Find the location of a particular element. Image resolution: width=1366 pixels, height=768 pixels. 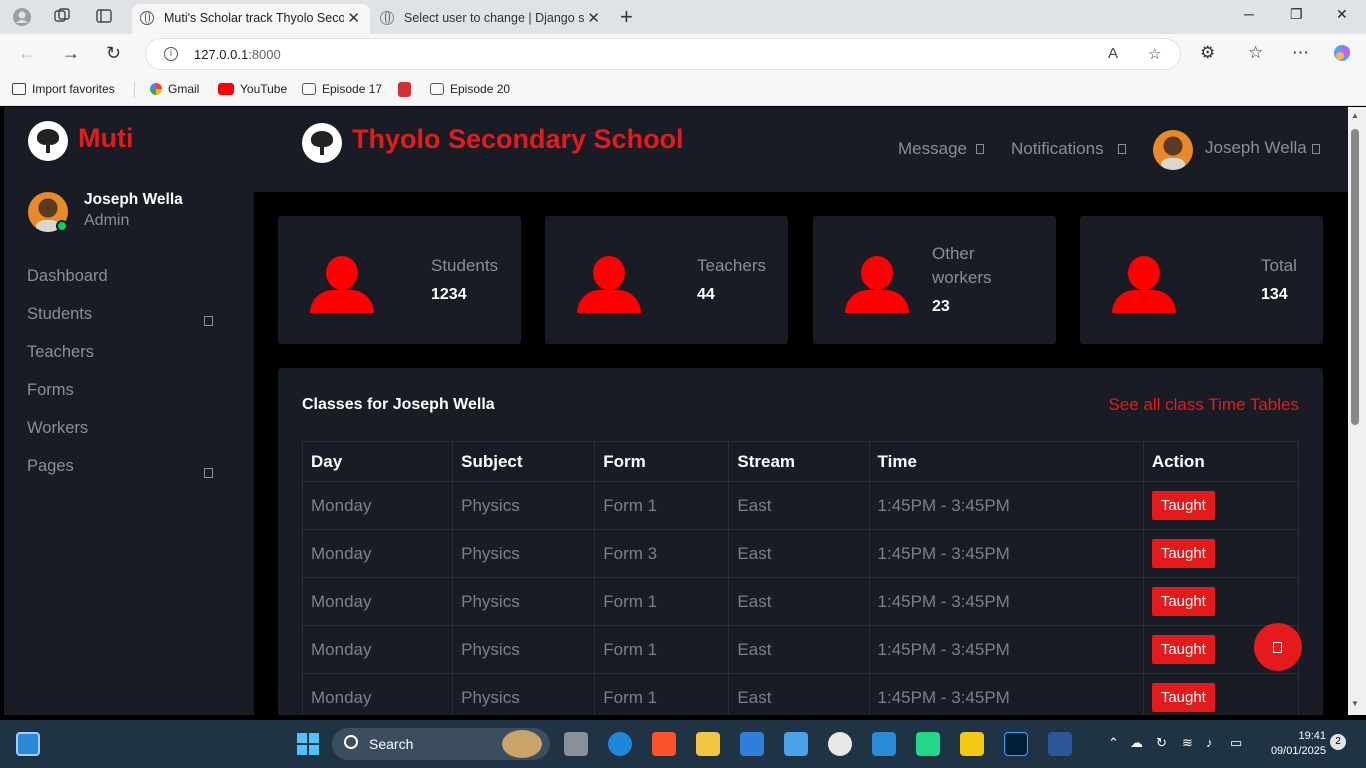

restore-icon: ❐ is located at coordinates (1296, 14).